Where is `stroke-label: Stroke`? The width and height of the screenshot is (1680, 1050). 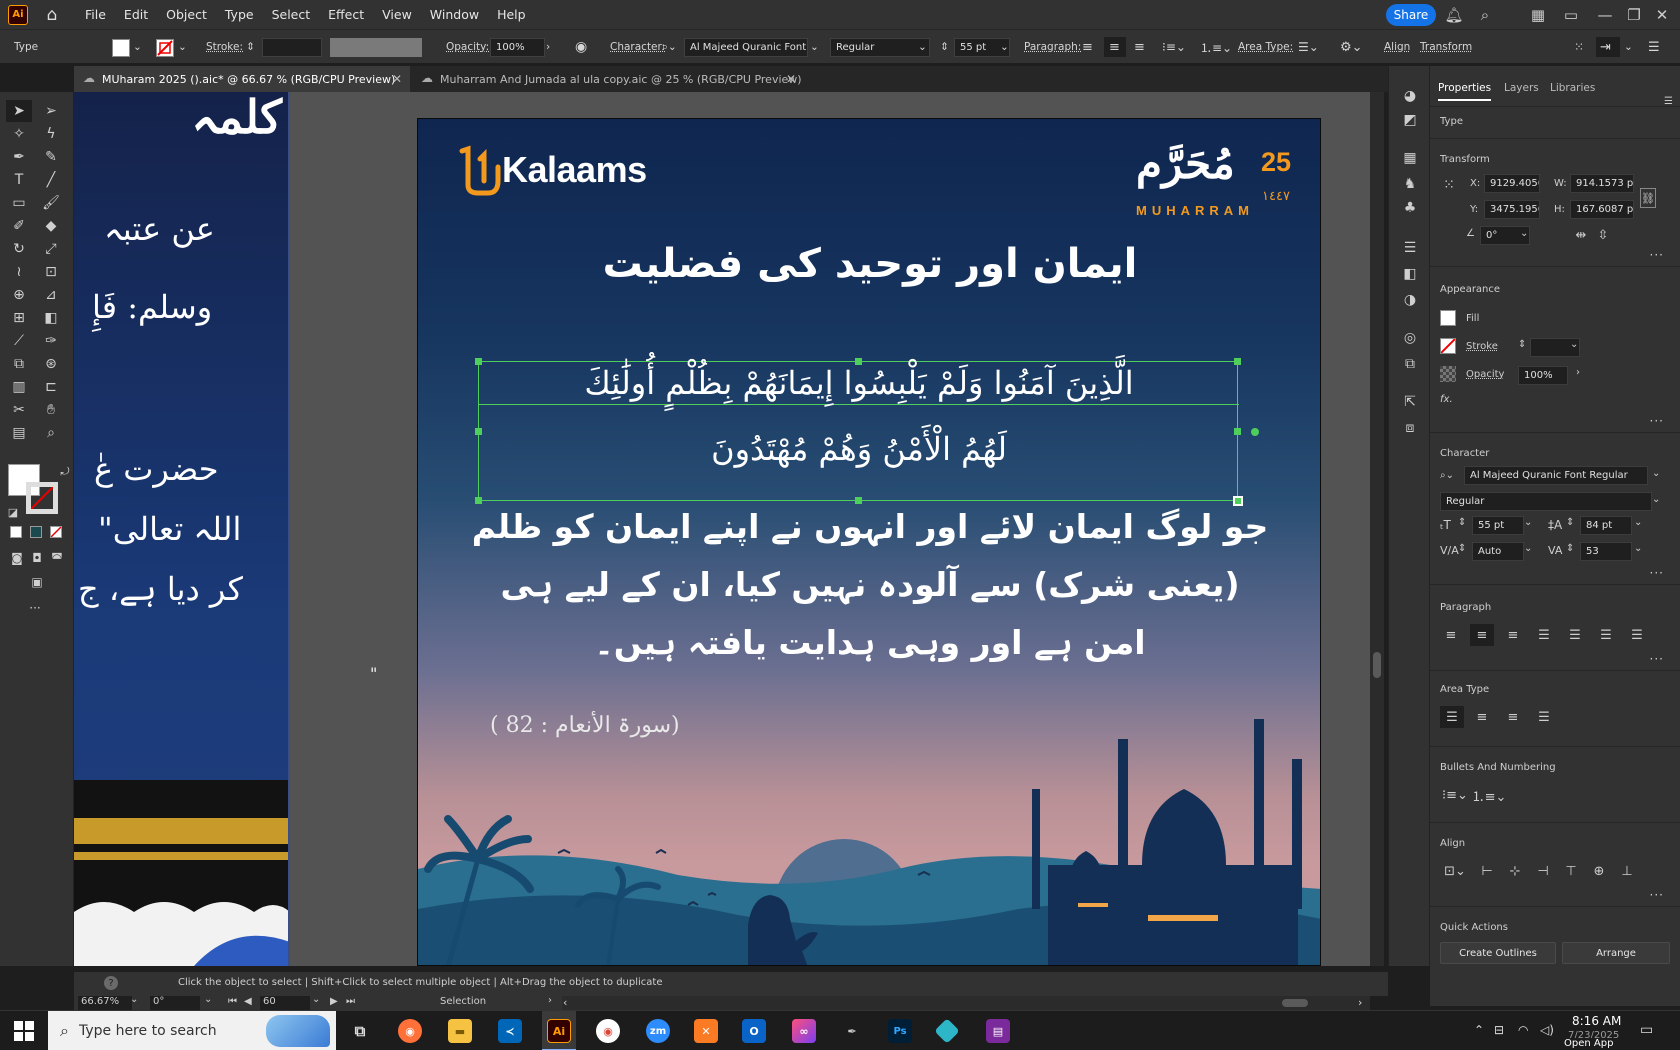 stroke-label: Stroke is located at coordinates (1482, 346).